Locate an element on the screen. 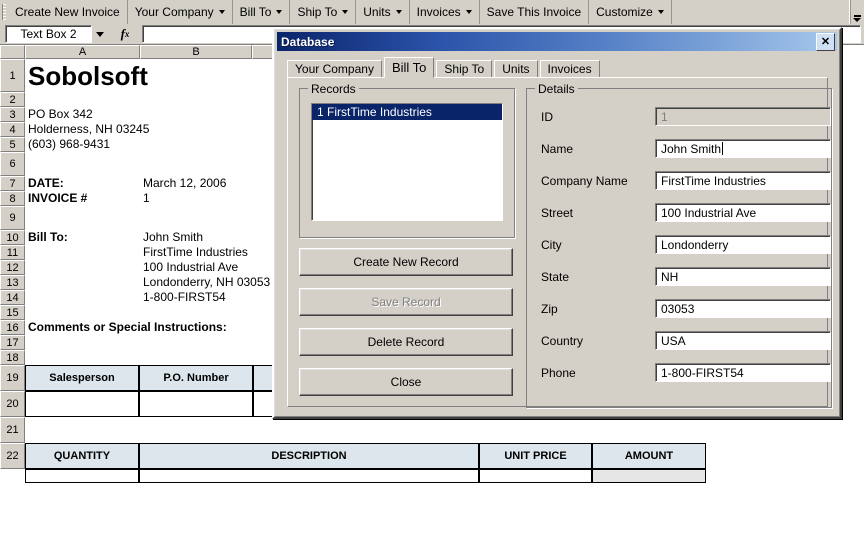 The image size is (864, 555). column-header-a: A is located at coordinates (82, 52).